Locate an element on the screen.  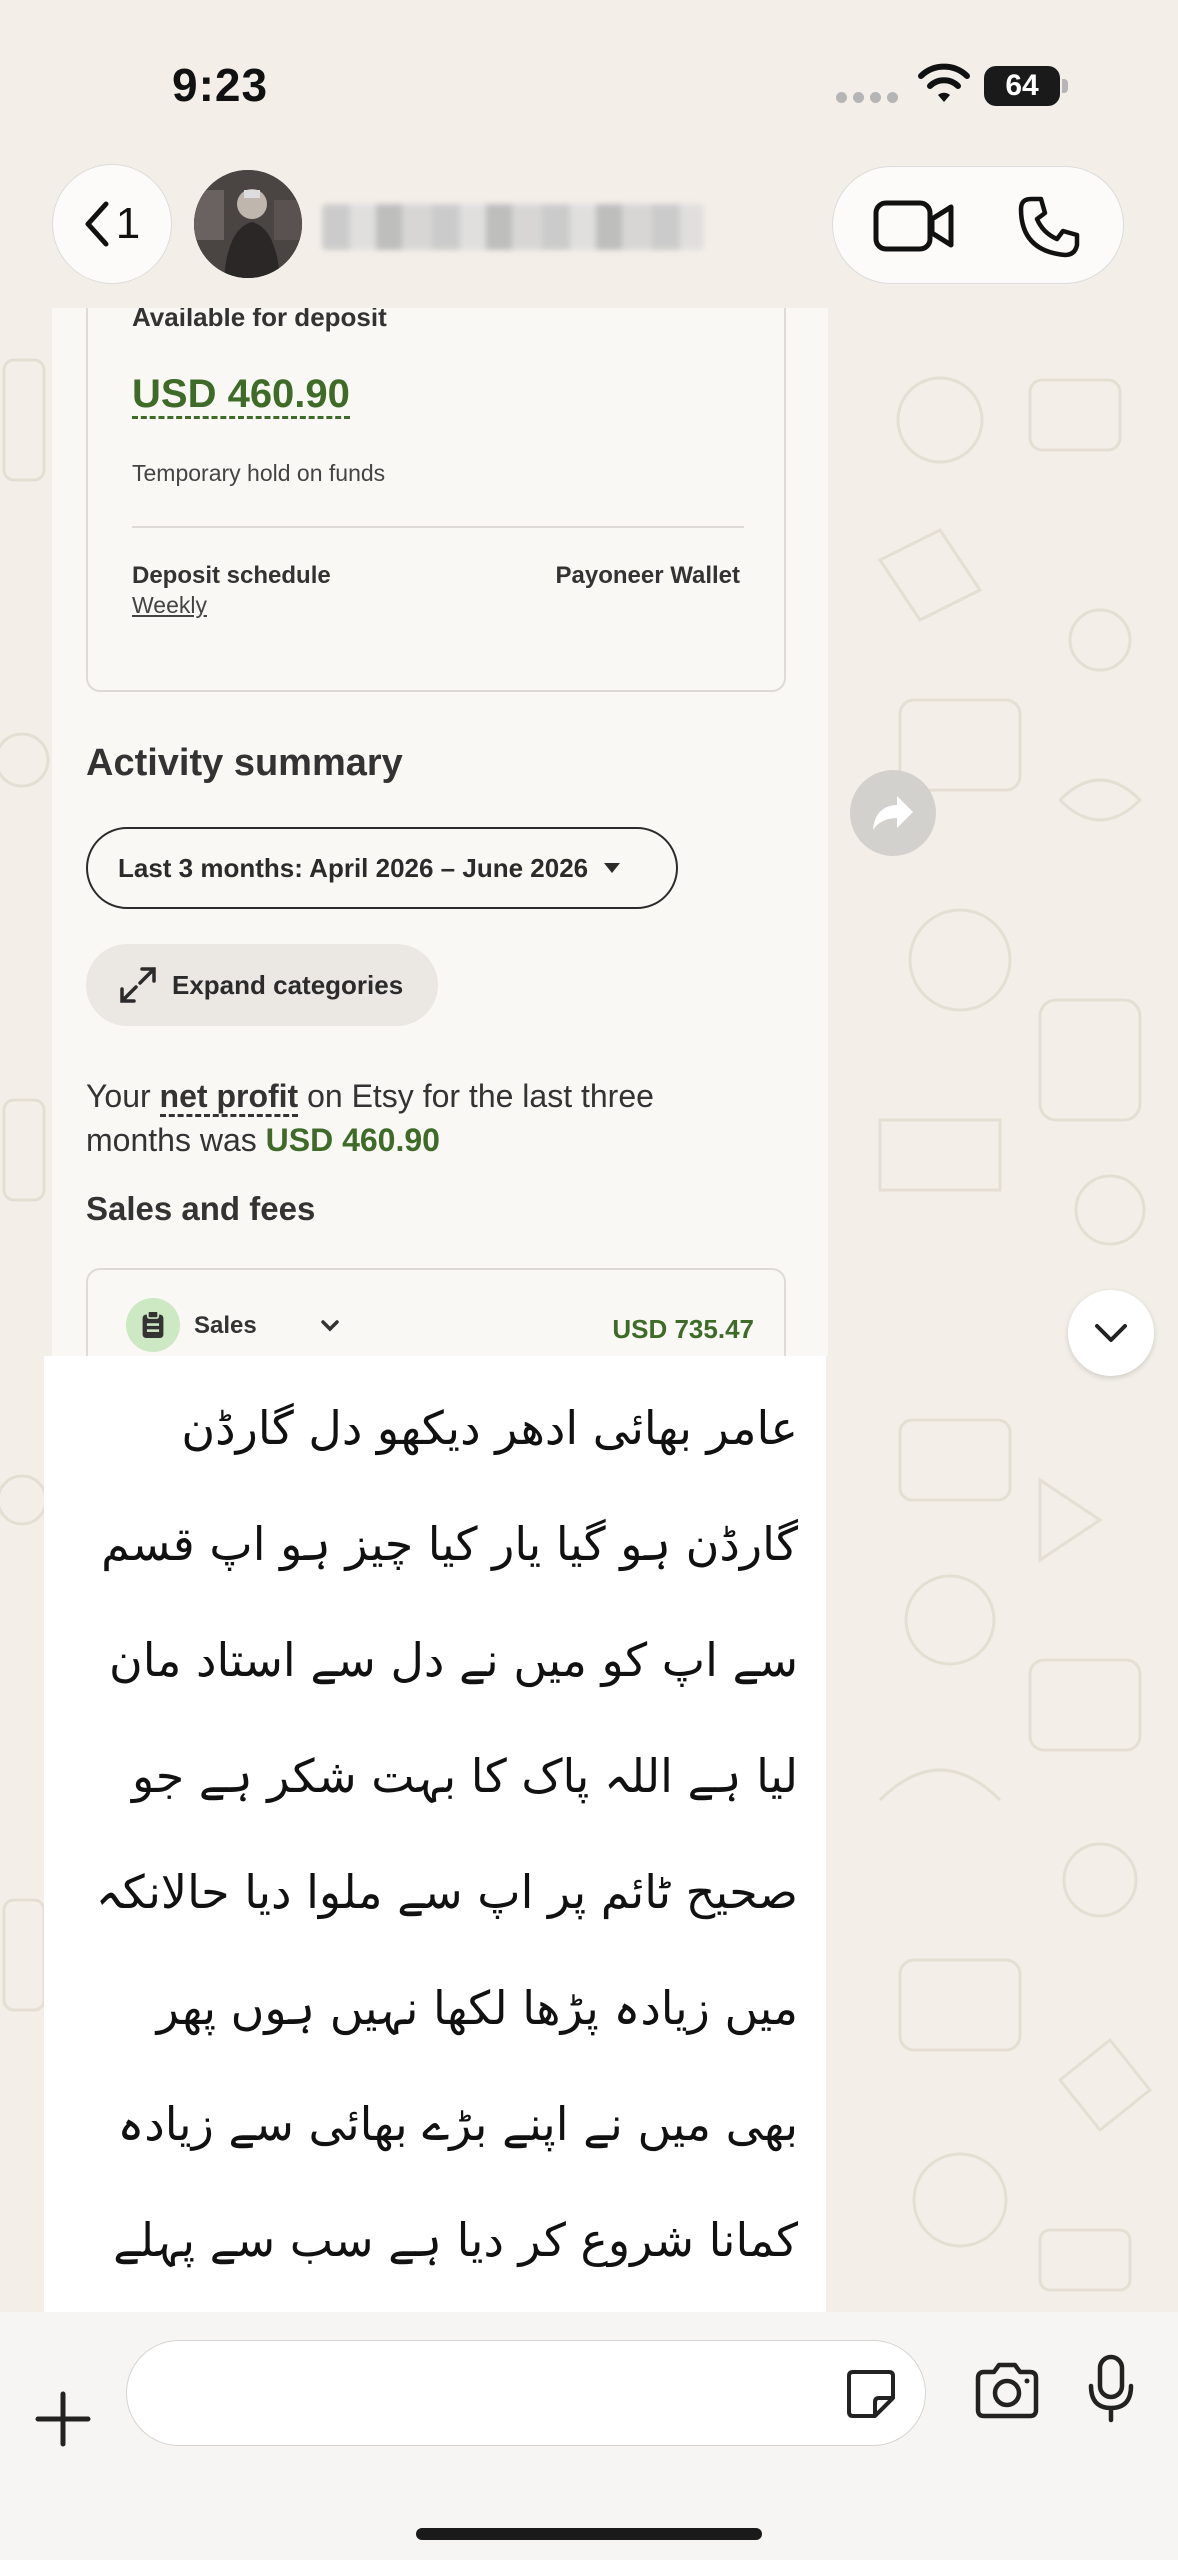
scroll-to-bottom-button is located at coordinates (1111, 1333).